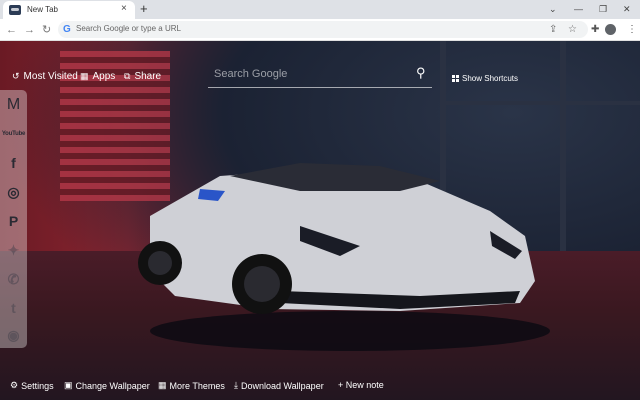 This screenshot has width=640, height=400. Describe the element at coordinates (162, 385) in the screenshot. I see `themes-grid-icon: ▦` at that location.